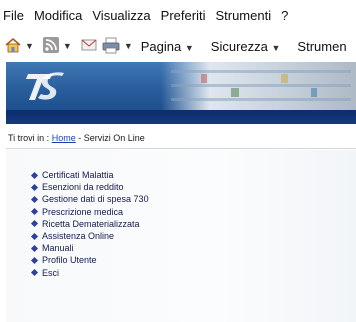  I want to click on service-link-label: Assistenza Online, so click(78, 236).